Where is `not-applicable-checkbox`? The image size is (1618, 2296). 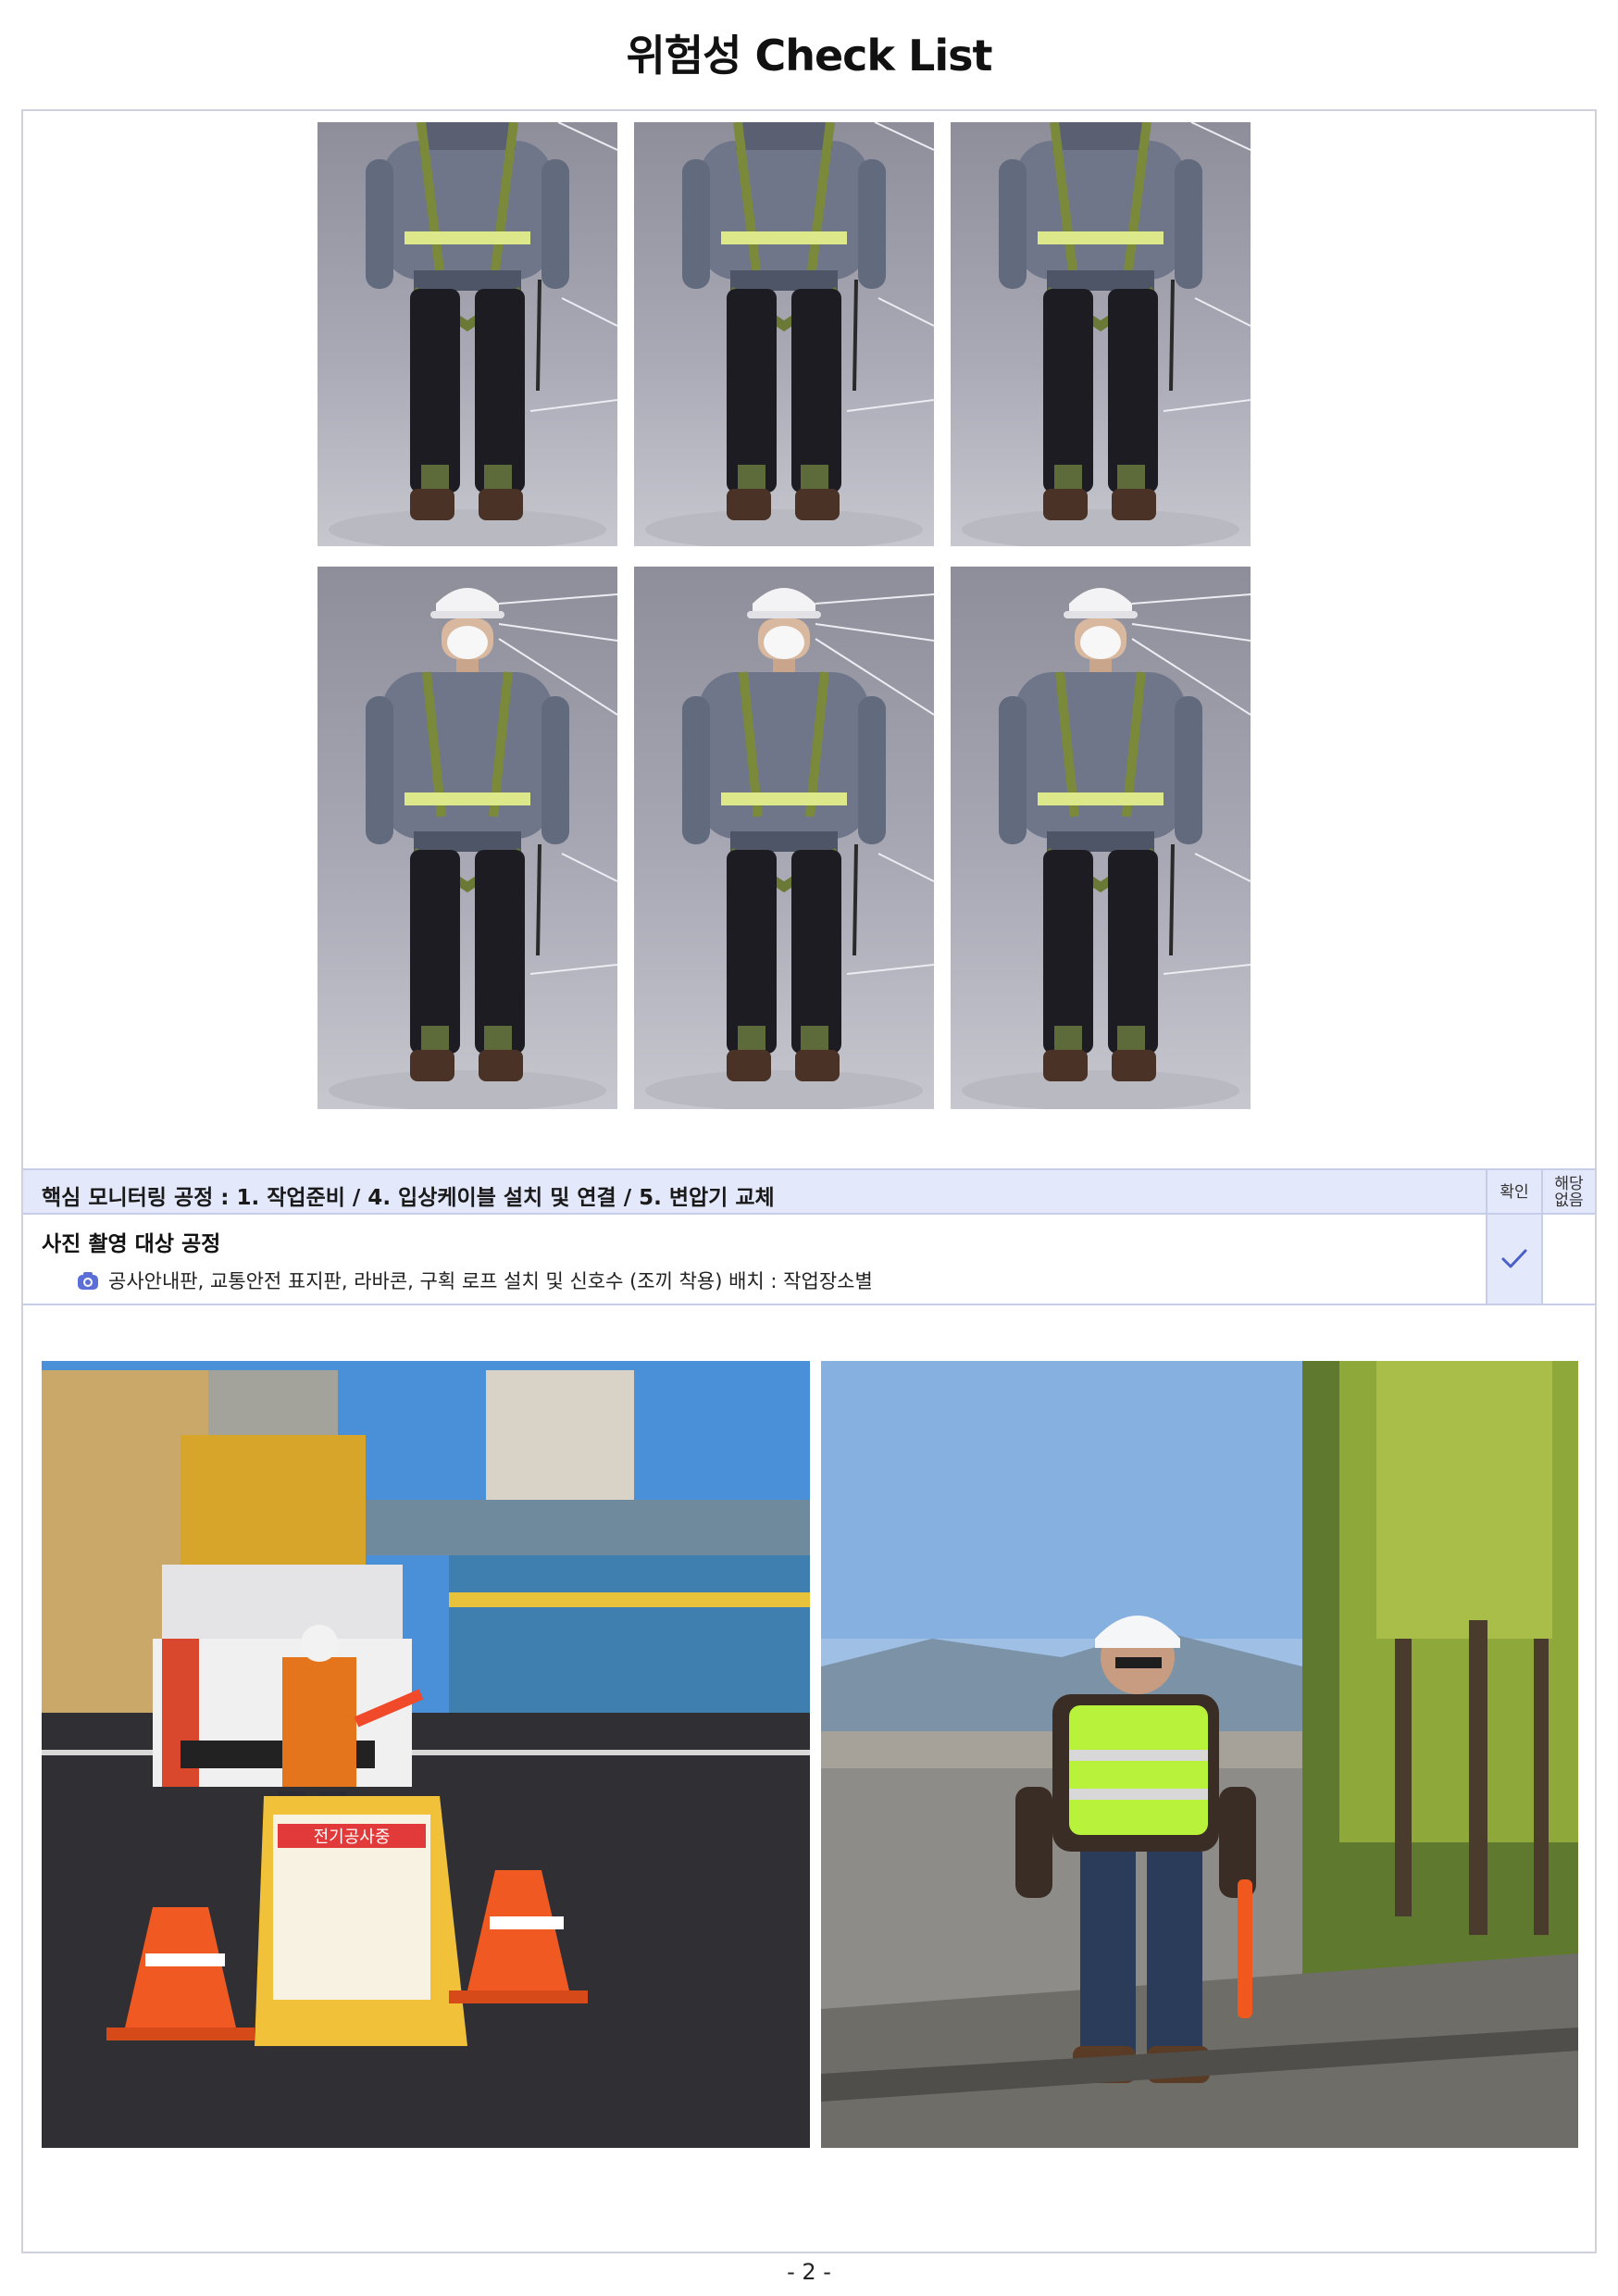
not-applicable-checkbox is located at coordinates (1568, 1259).